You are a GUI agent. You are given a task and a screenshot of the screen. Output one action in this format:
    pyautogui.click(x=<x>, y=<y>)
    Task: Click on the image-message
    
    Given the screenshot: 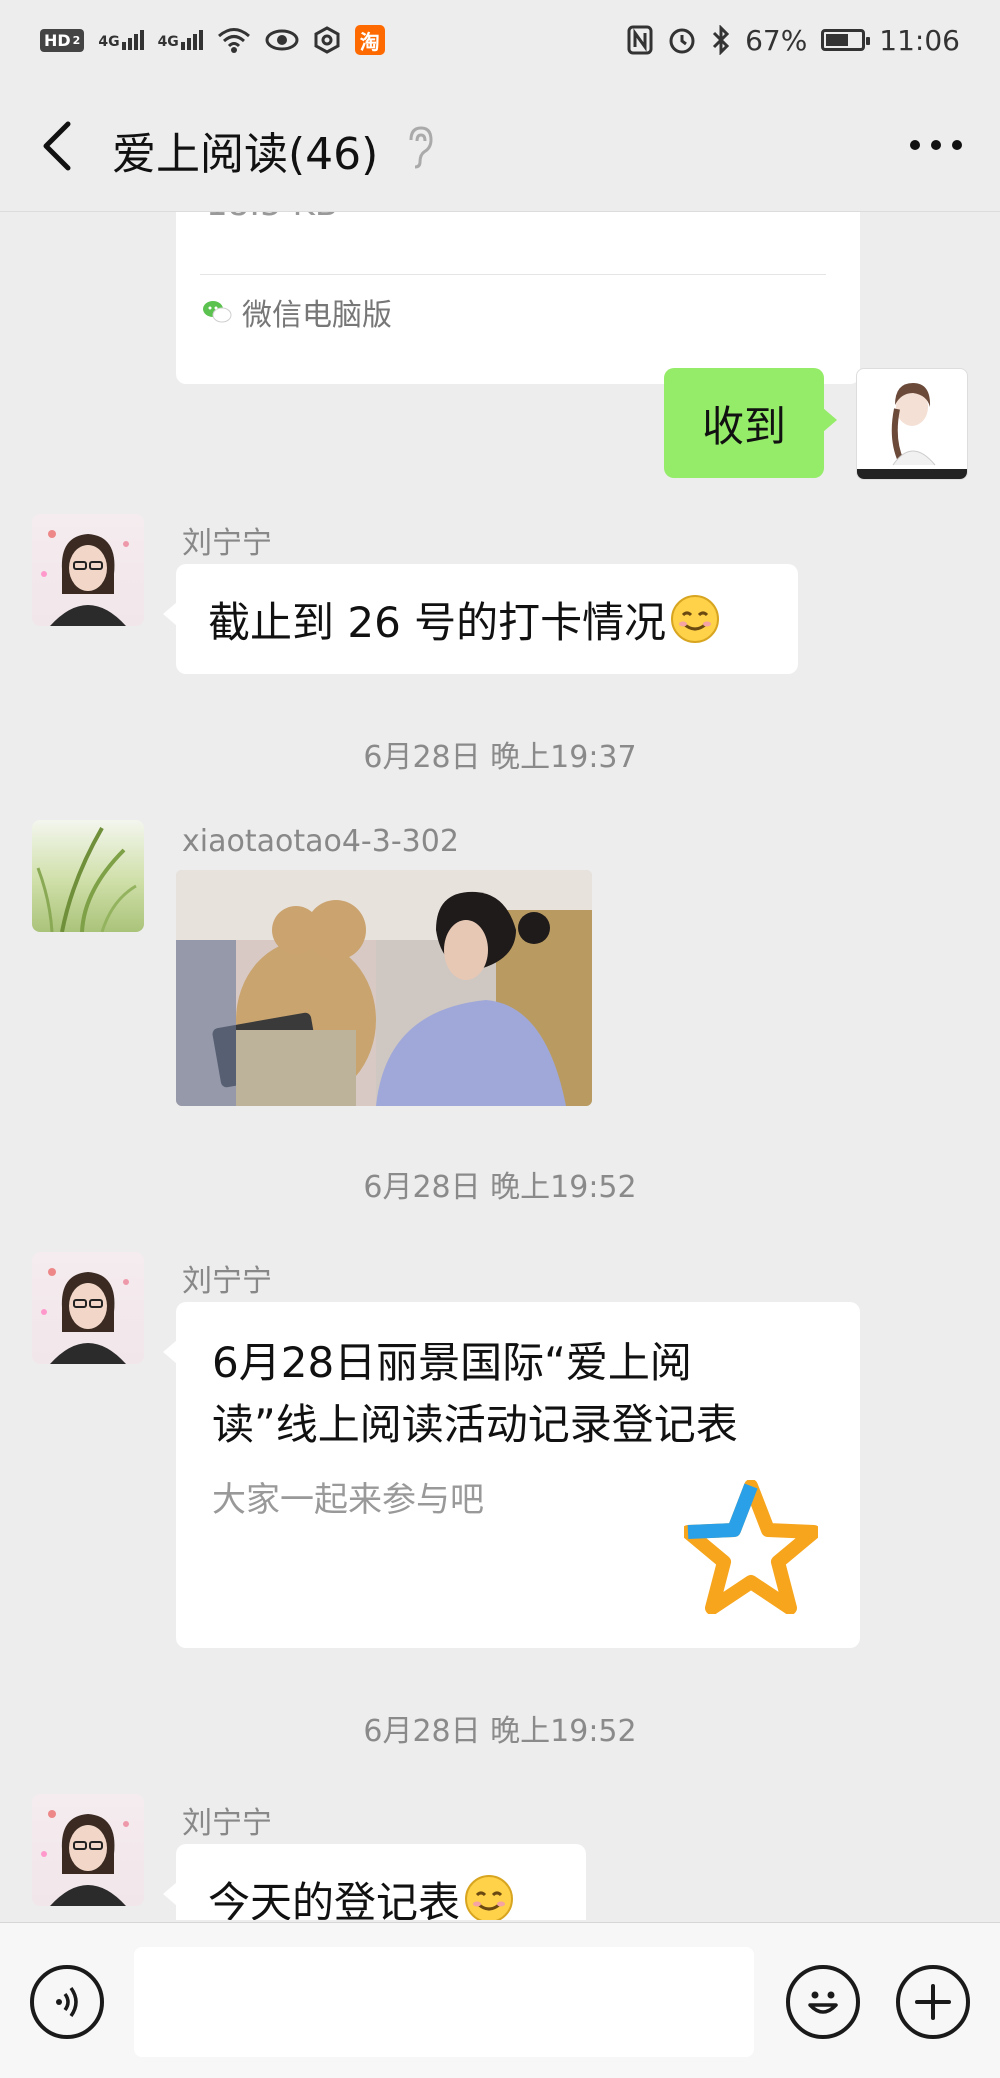 What is the action you would take?
    pyautogui.click(x=384, y=988)
    